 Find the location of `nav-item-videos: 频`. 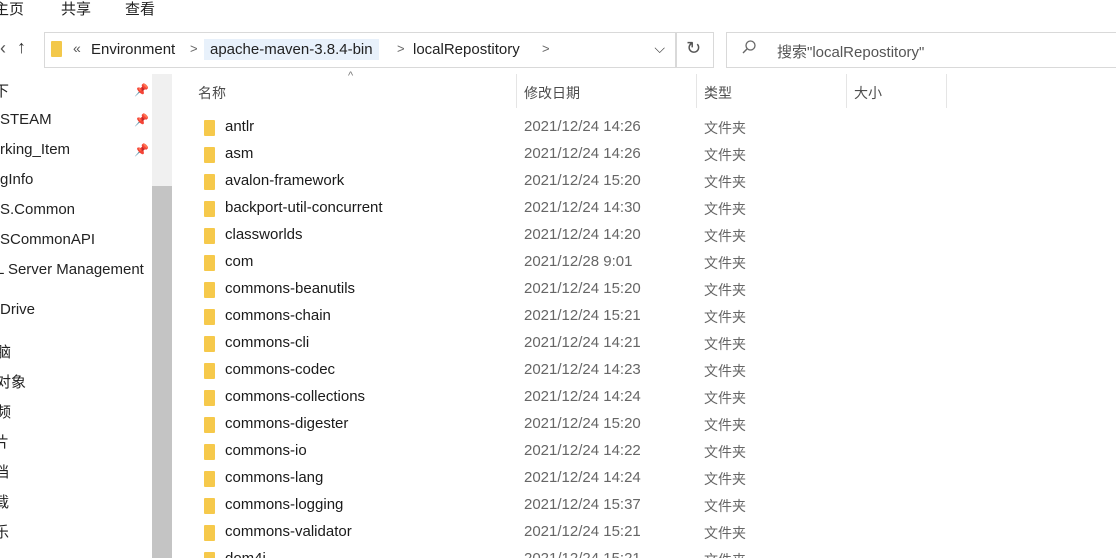

nav-item-videos: 频 is located at coordinates (5, 411).